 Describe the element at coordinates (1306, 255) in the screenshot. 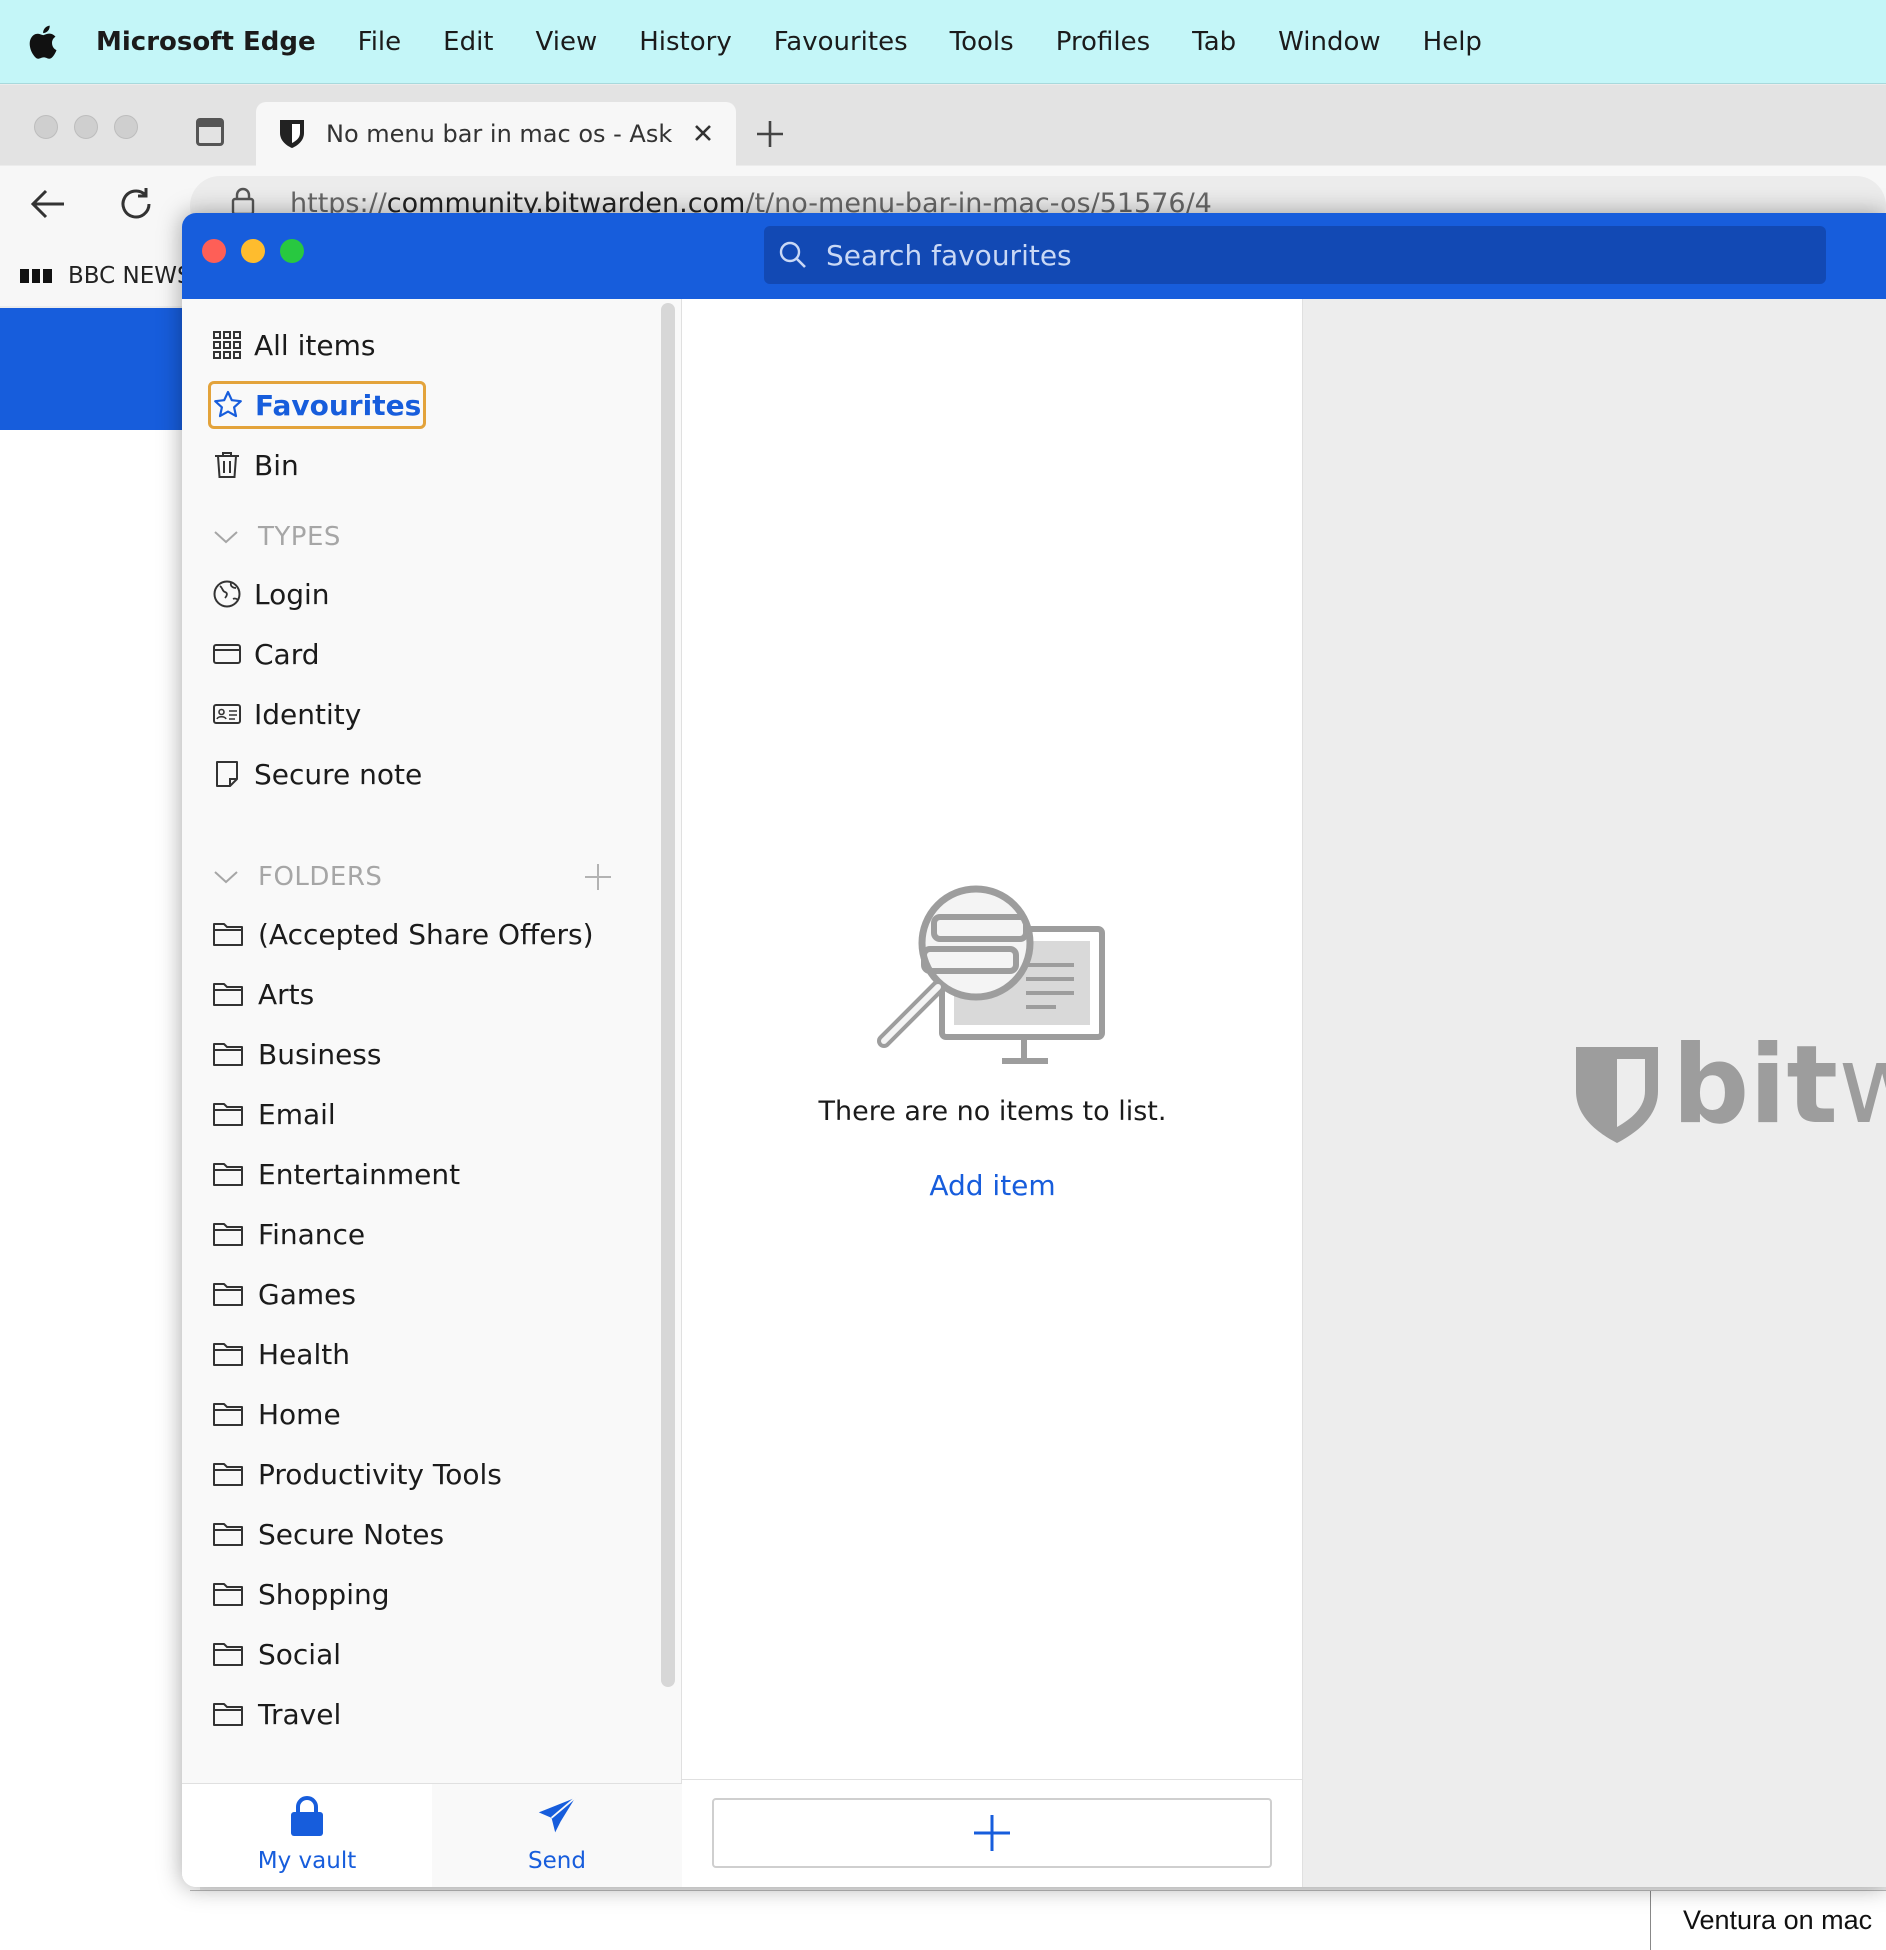

I see `search-input` at that location.